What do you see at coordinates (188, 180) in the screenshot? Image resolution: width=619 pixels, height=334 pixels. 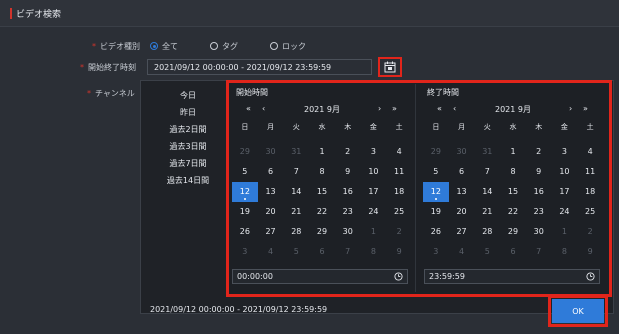 I see `quick-range-14days: 過去14日間` at bounding box center [188, 180].